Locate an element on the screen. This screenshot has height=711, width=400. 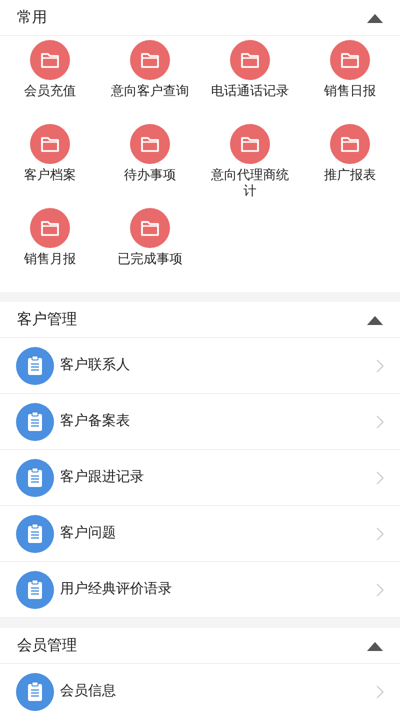
menu-row: 客户问题 is located at coordinates (200, 534).